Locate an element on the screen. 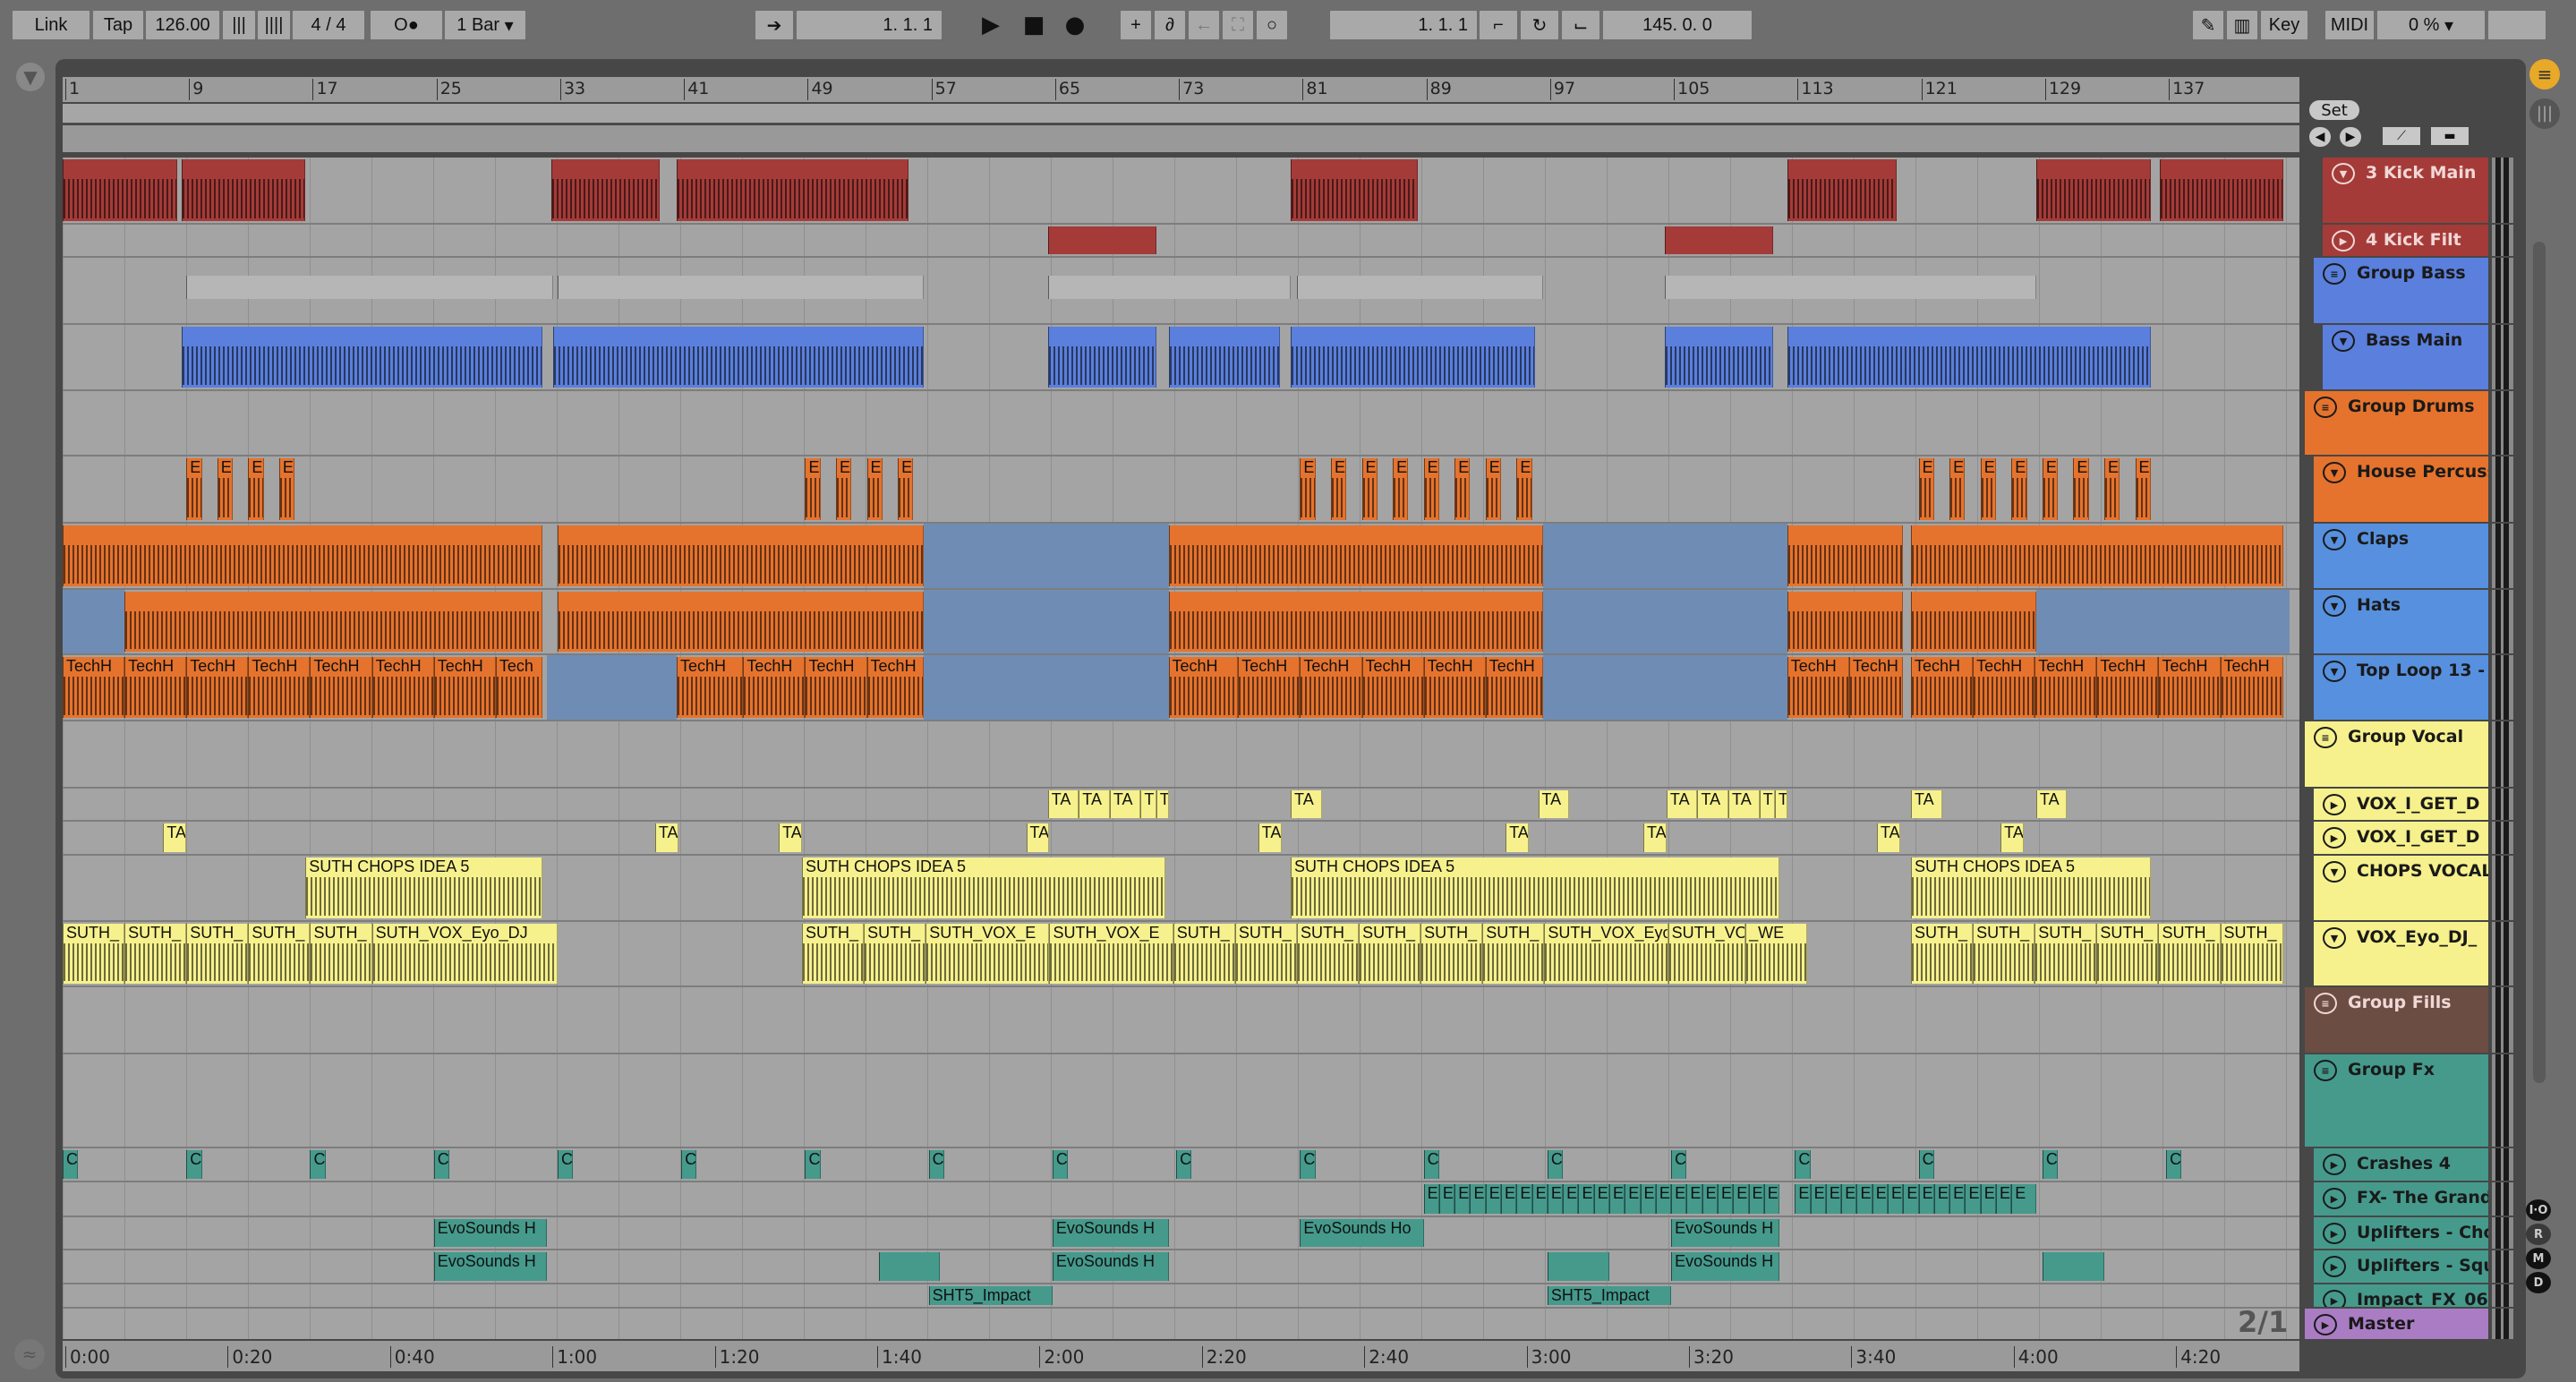 The image size is (2576, 1382). clip-region is located at coordinates (611, 687).